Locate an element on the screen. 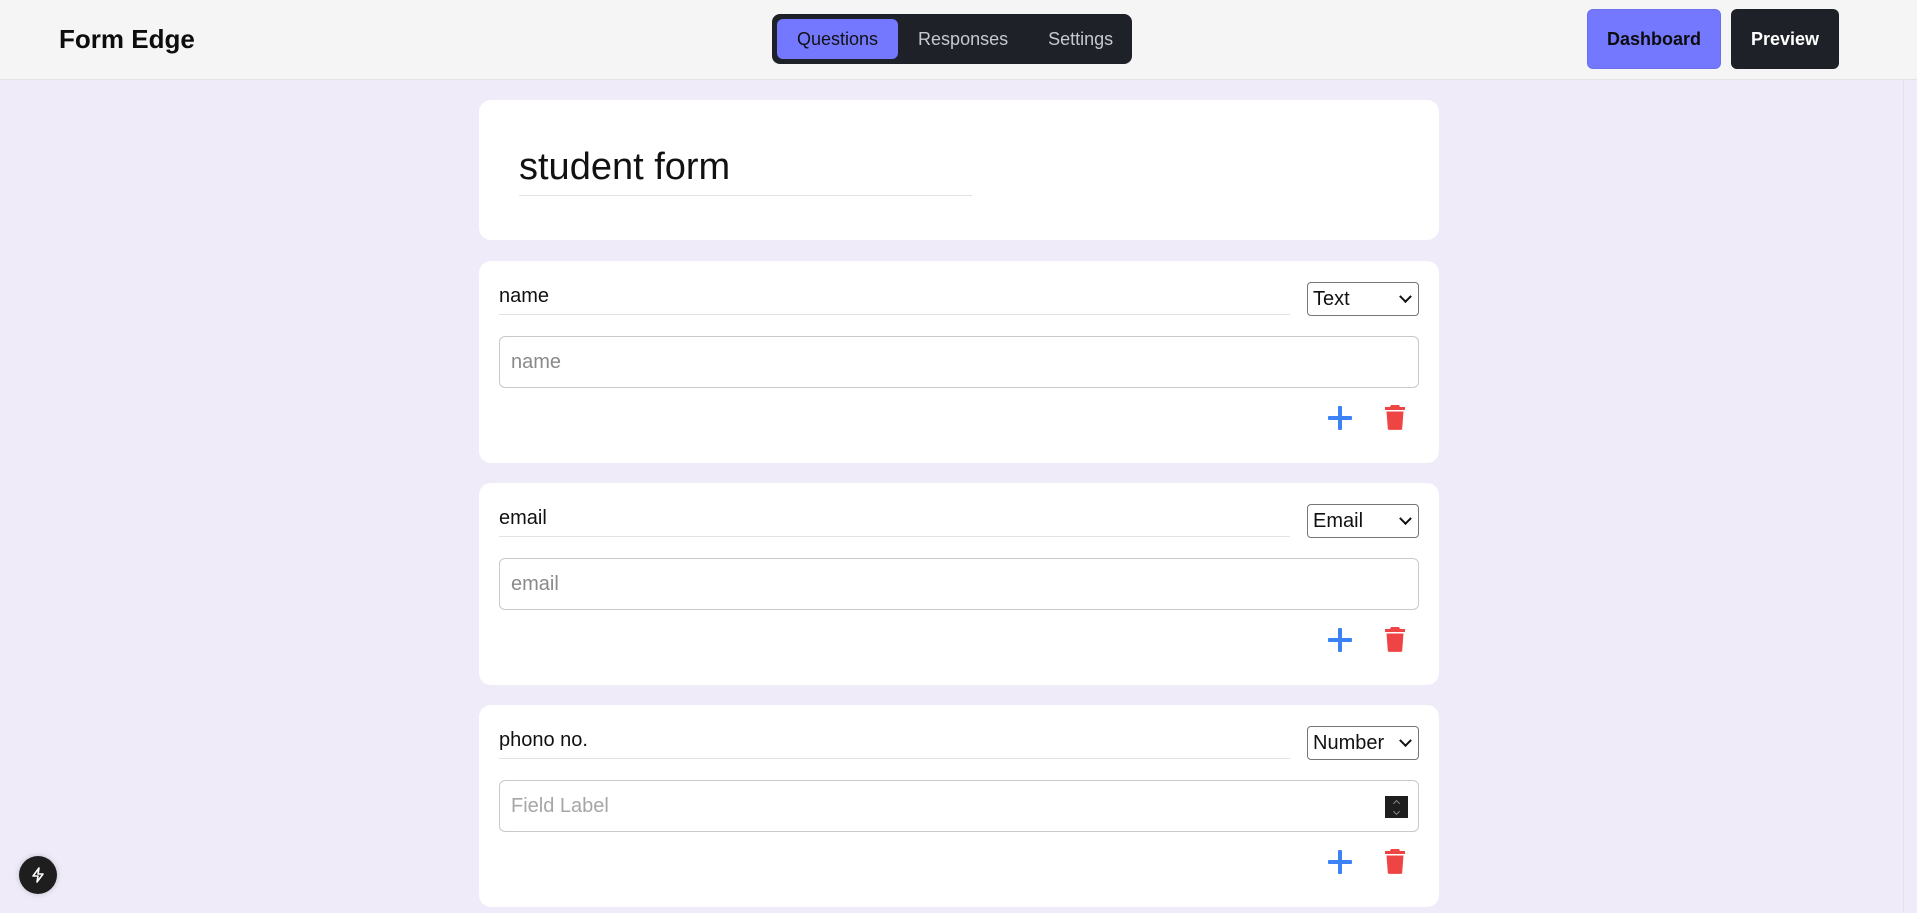 The image size is (1917, 913). form-title-card: student form is located at coordinates (959, 170).